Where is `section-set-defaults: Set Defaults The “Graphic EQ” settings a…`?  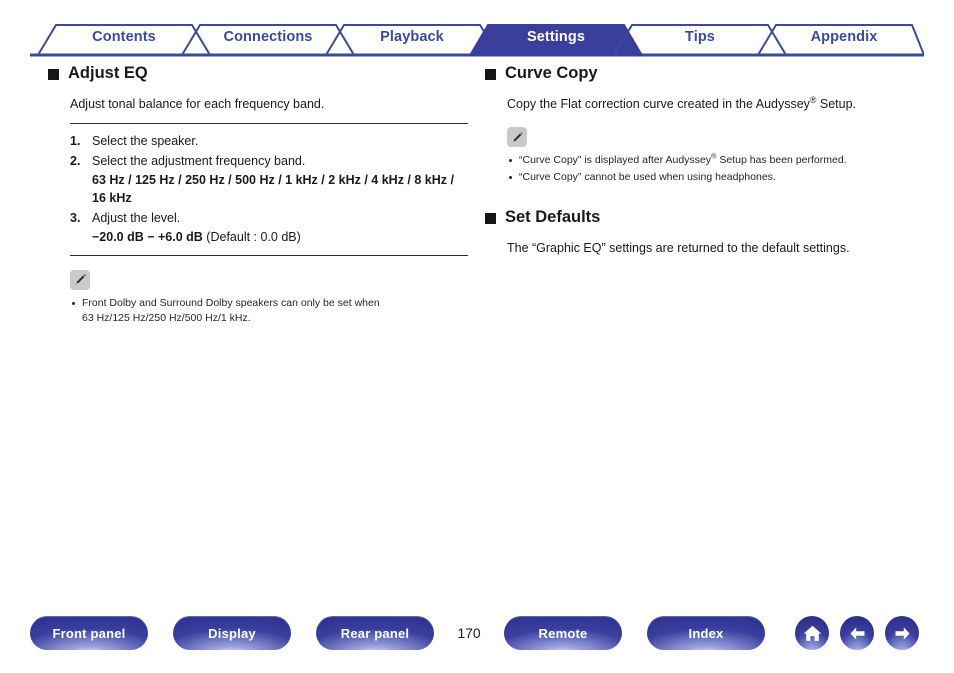 section-set-defaults: Set Defaults The “Graphic EQ” settings a… is located at coordinates (695, 232).